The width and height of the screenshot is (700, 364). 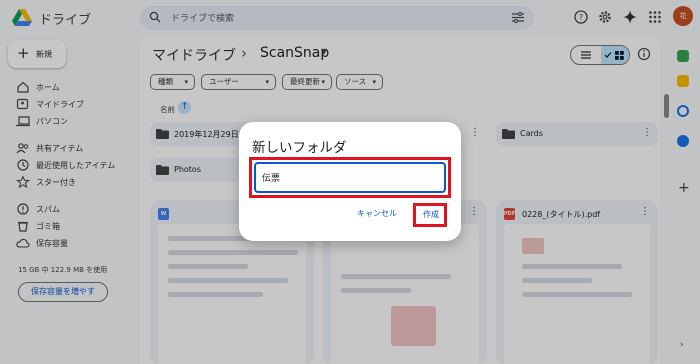 What do you see at coordinates (350, 177) in the screenshot?
I see `folder-name-input` at bounding box center [350, 177].